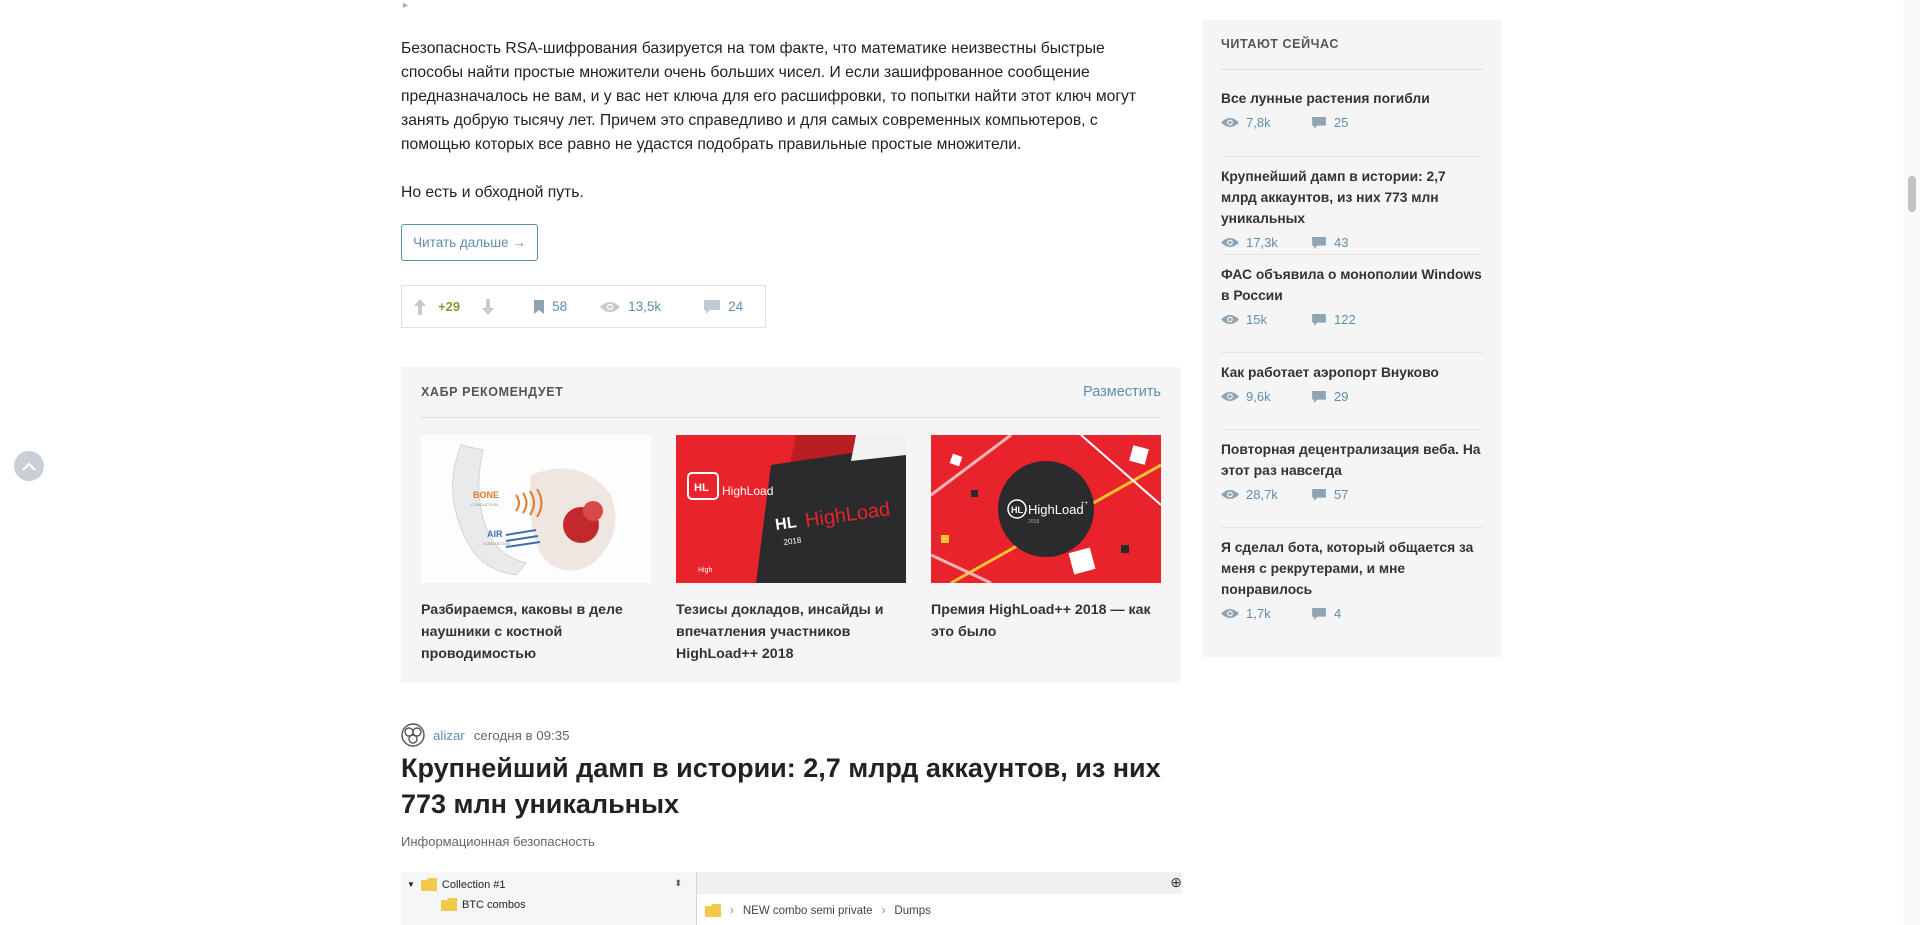  What do you see at coordinates (405, 5) in the screenshot?
I see `spoiler-arrow-icon: ▸` at bounding box center [405, 5].